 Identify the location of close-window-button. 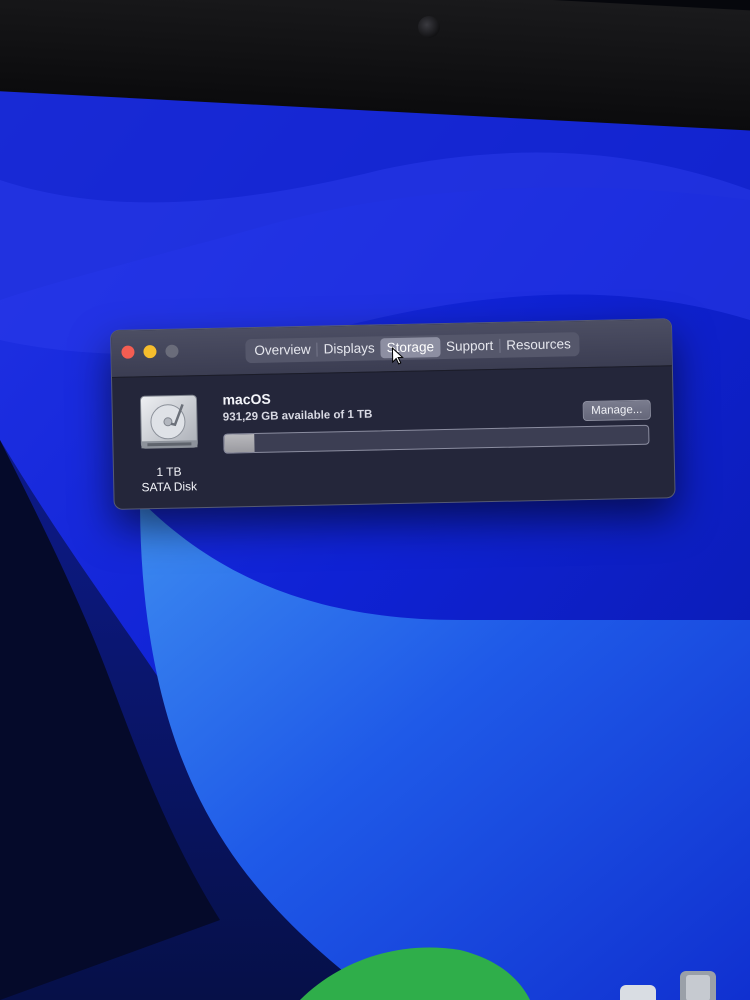
(128, 352).